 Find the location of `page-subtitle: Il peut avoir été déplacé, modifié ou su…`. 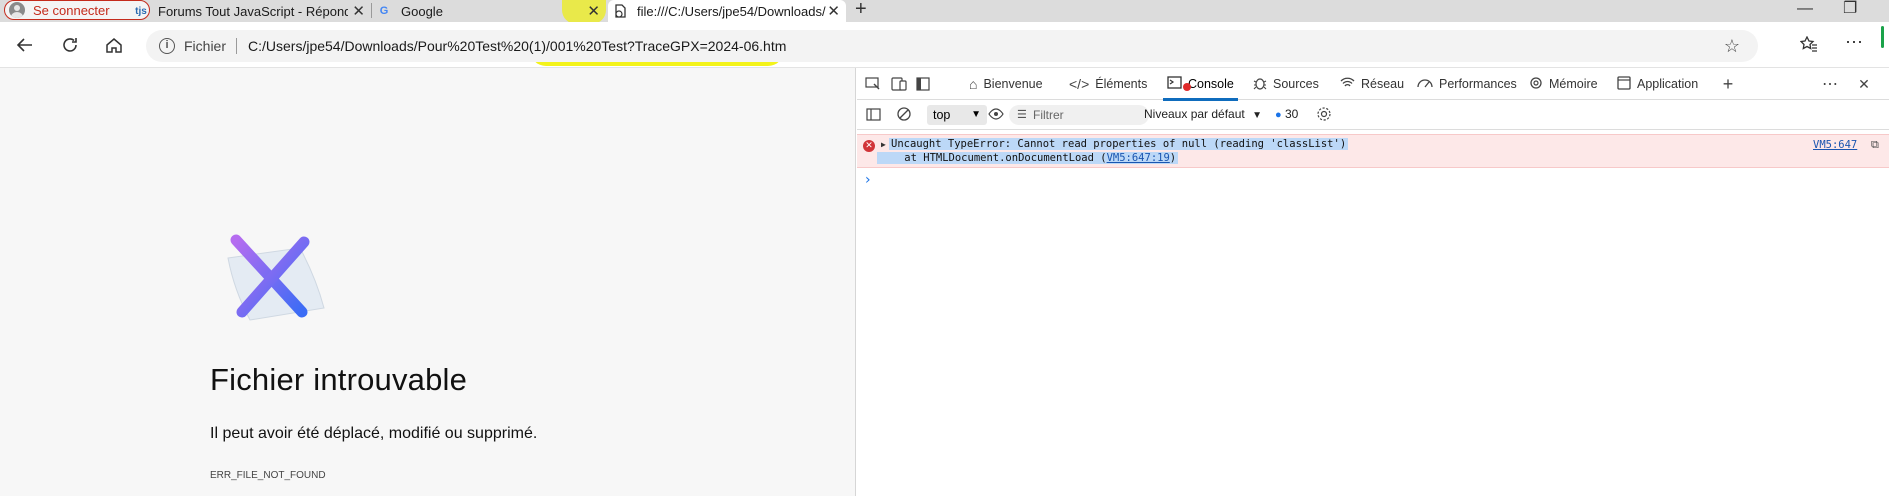

page-subtitle: Il peut avoir été déplacé, modifié ou su… is located at coordinates (374, 433).